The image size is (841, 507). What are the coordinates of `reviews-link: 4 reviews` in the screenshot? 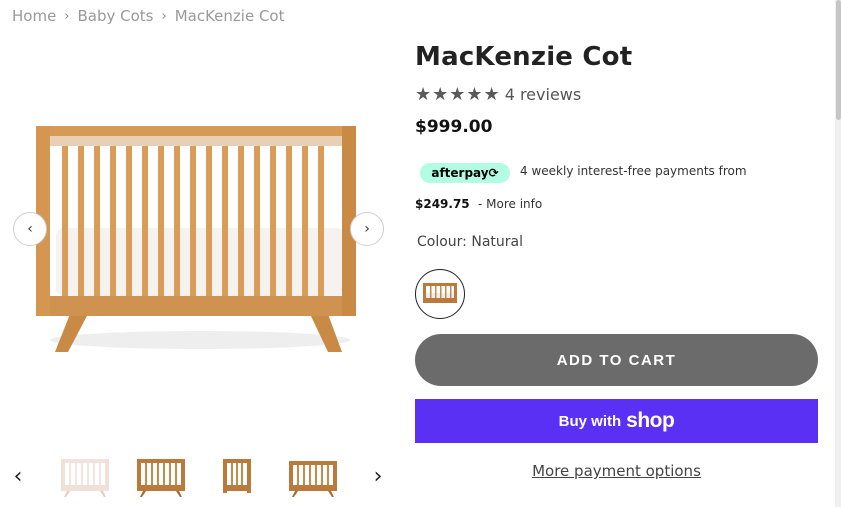 It's located at (543, 94).